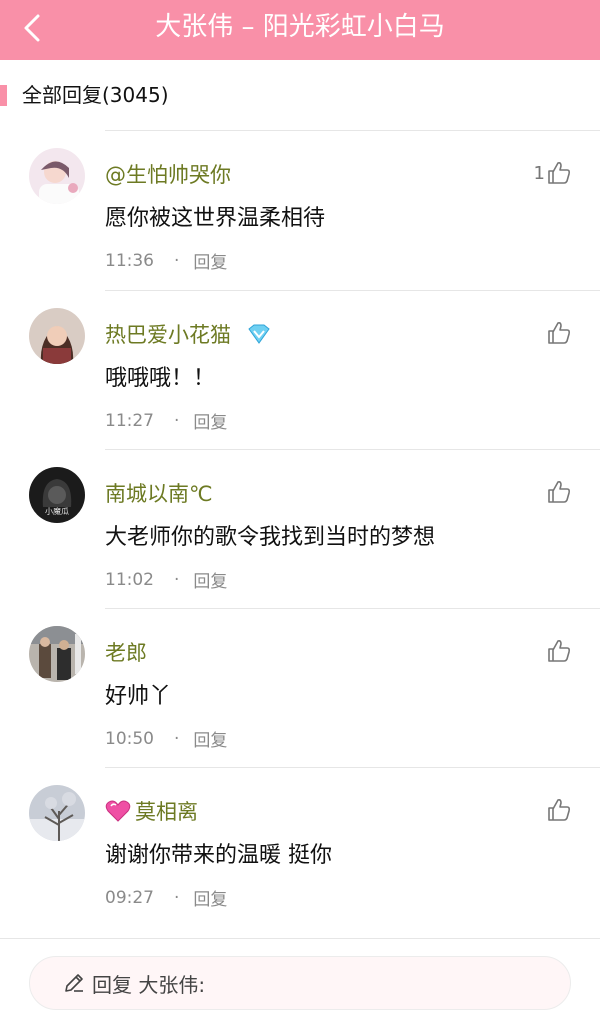 Image resolution: width=600 pixels, height=1025 pixels. I want to click on reply-input: 回复 大张伟:, so click(300, 983).